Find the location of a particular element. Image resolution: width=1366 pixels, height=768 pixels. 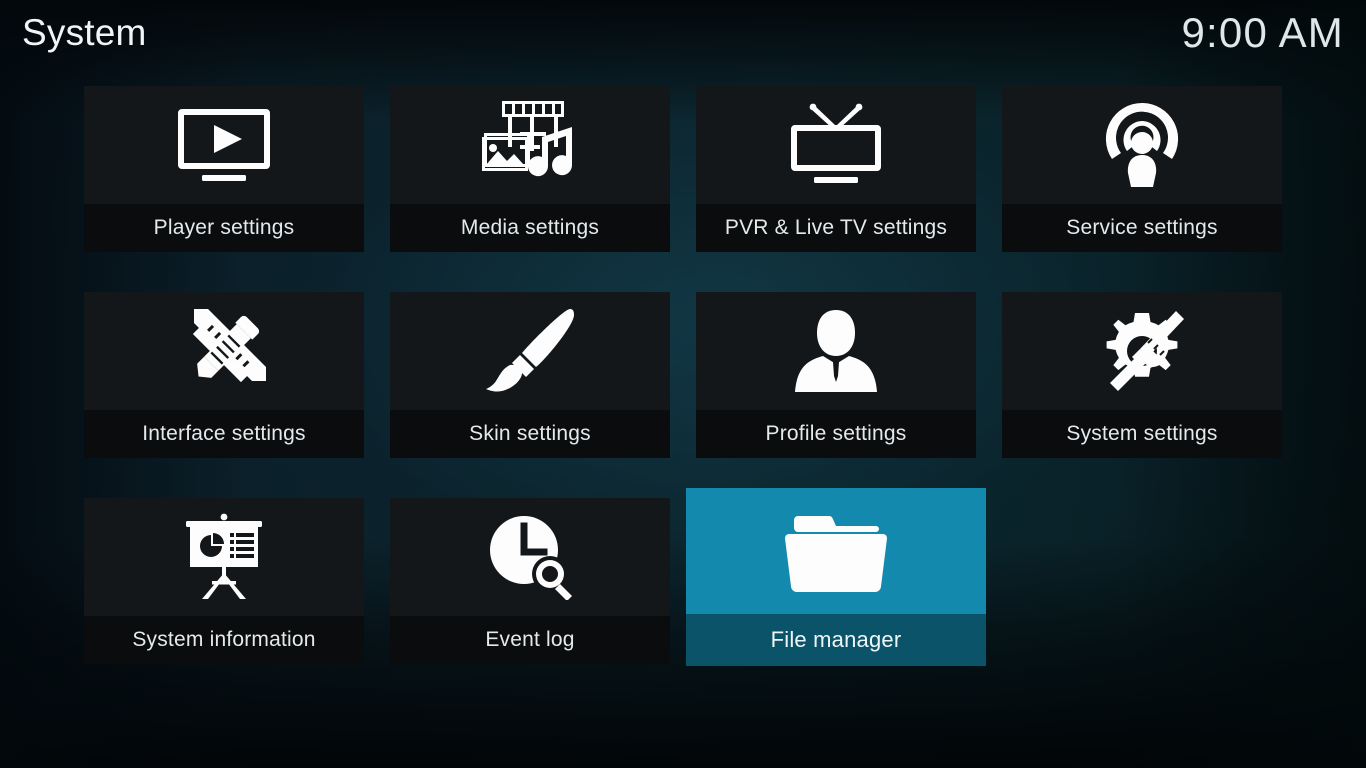

tile-label-pane: Media settings is located at coordinates (530, 228).